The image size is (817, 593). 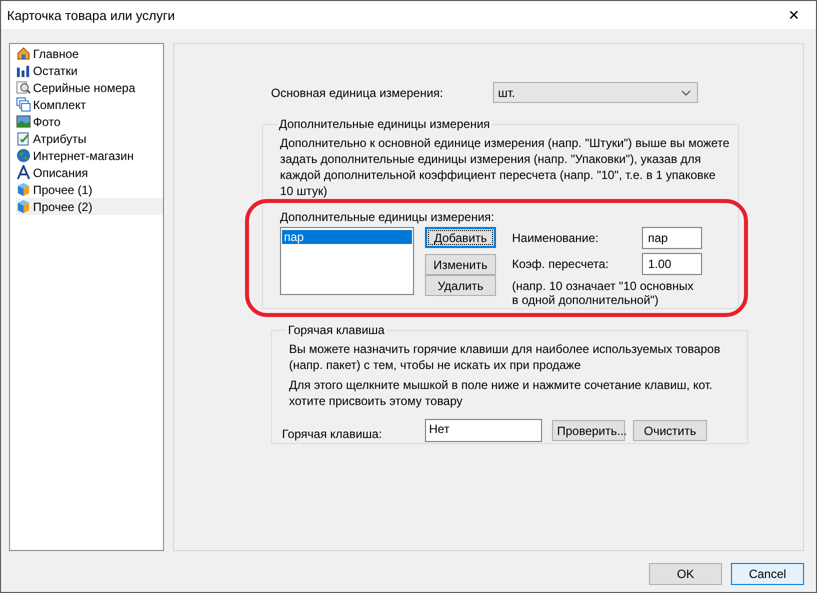 I want to click on globe-icon, so click(x=23, y=155).